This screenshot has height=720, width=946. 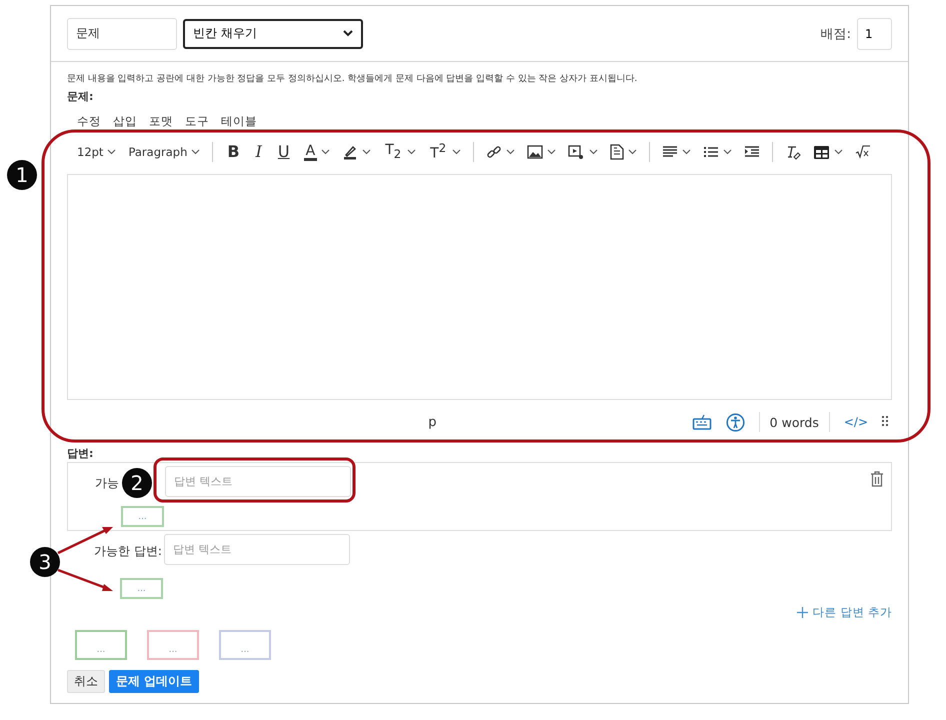 What do you see at coordinates (856, 422) in the screenshot?
I see `source-code-button: </>` at bounding box center [856, 422].